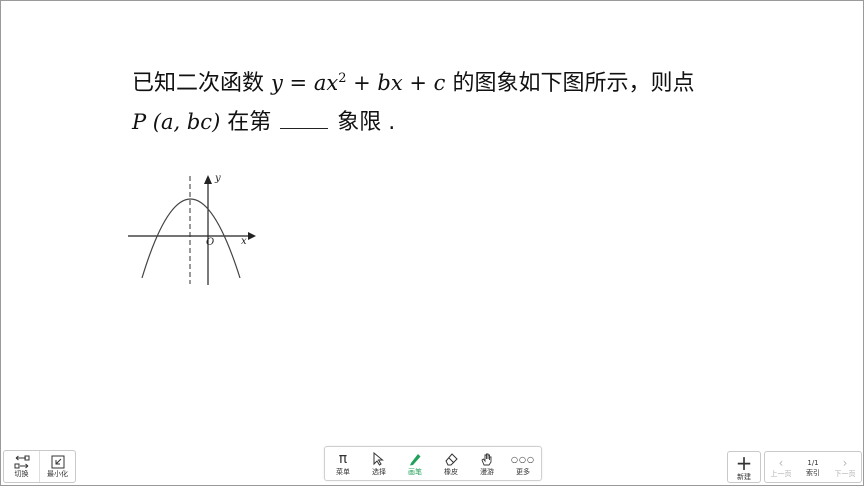 The image size is (864, 486). I want to click on y-axis-arrow, so click(208, 179).